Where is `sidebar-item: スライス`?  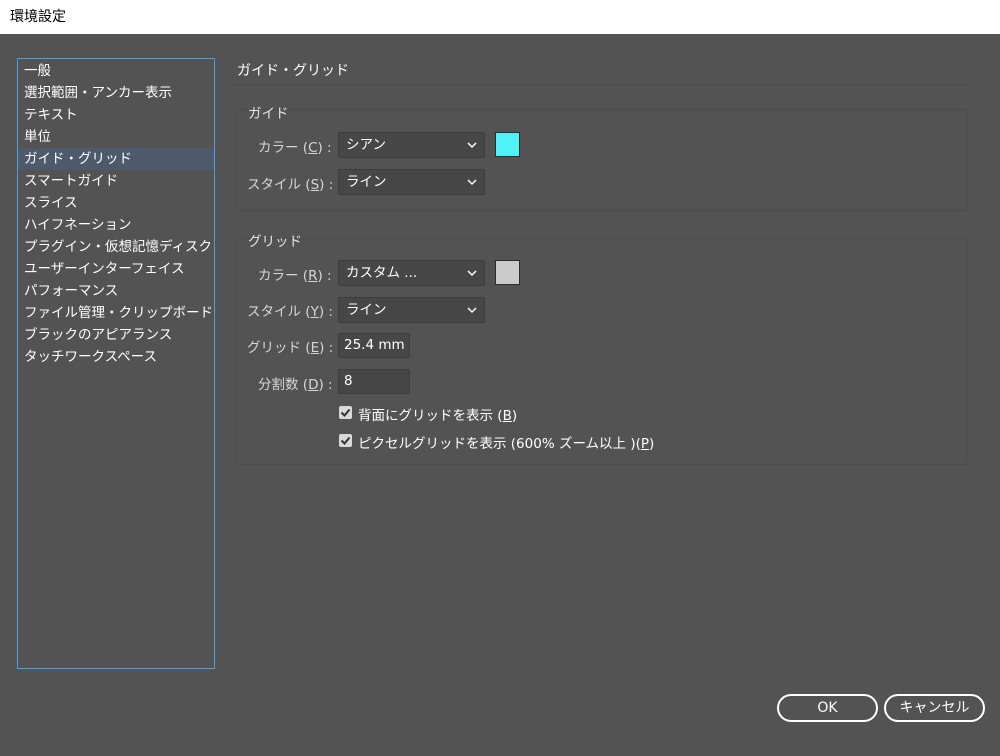 sidebar-item: スライス is located at coordinates (116, 203).